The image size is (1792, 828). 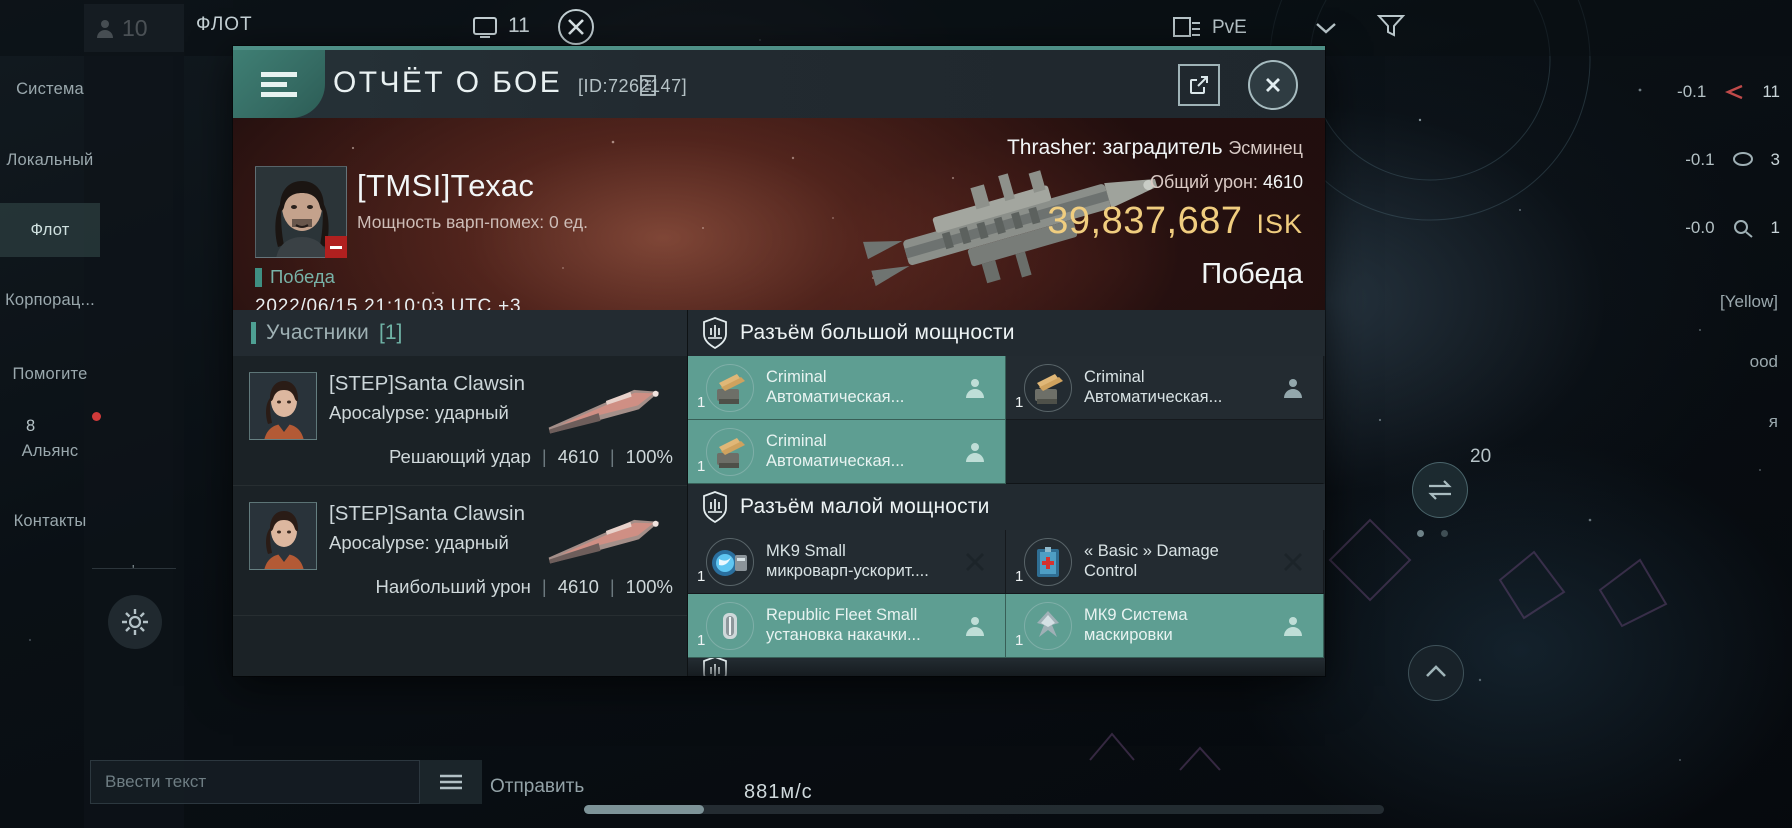 What do you see at coordinates (715, 667) in the screenshot?
I see `rig-slot-icon` at bounding box center [715, 667].